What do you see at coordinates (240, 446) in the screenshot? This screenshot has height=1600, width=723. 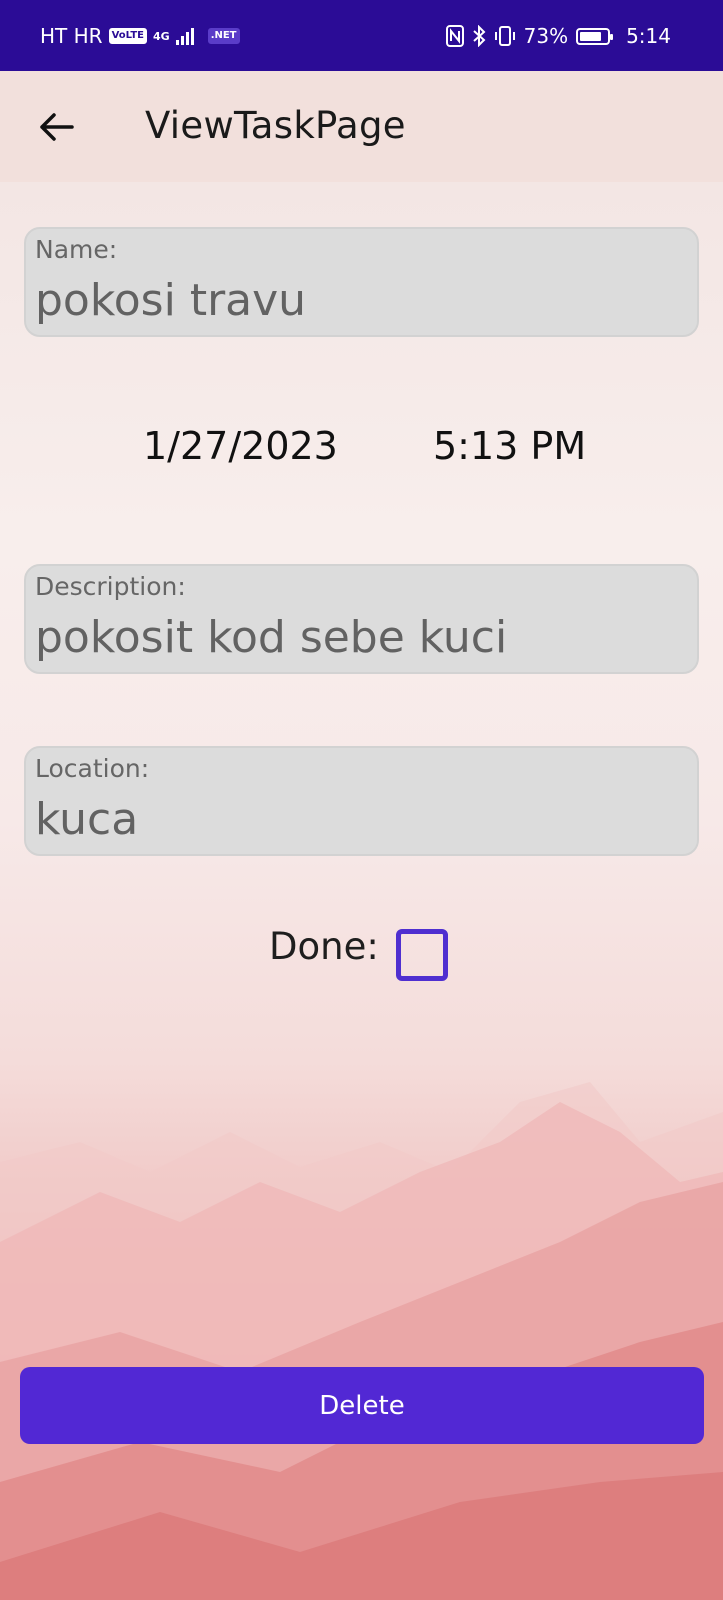 I see `date-picker: 1/27/2023` at bounding box center [240, 446].